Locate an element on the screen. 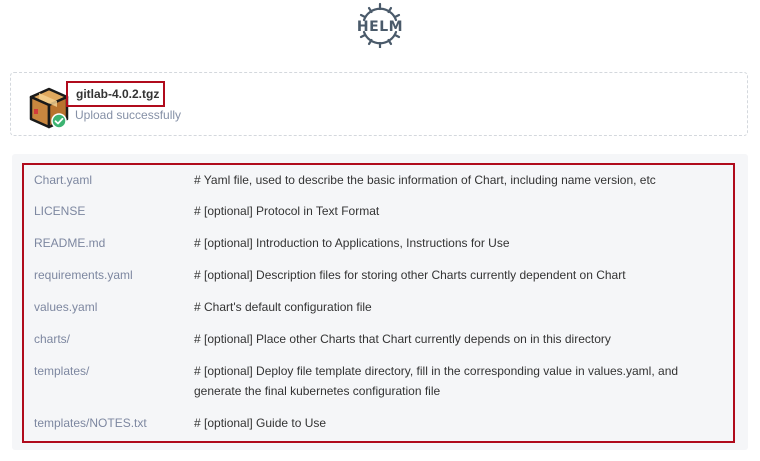  upload-card: gitlab-4.0.2.tgz Upload successfully is located at coordinates (379, 104).